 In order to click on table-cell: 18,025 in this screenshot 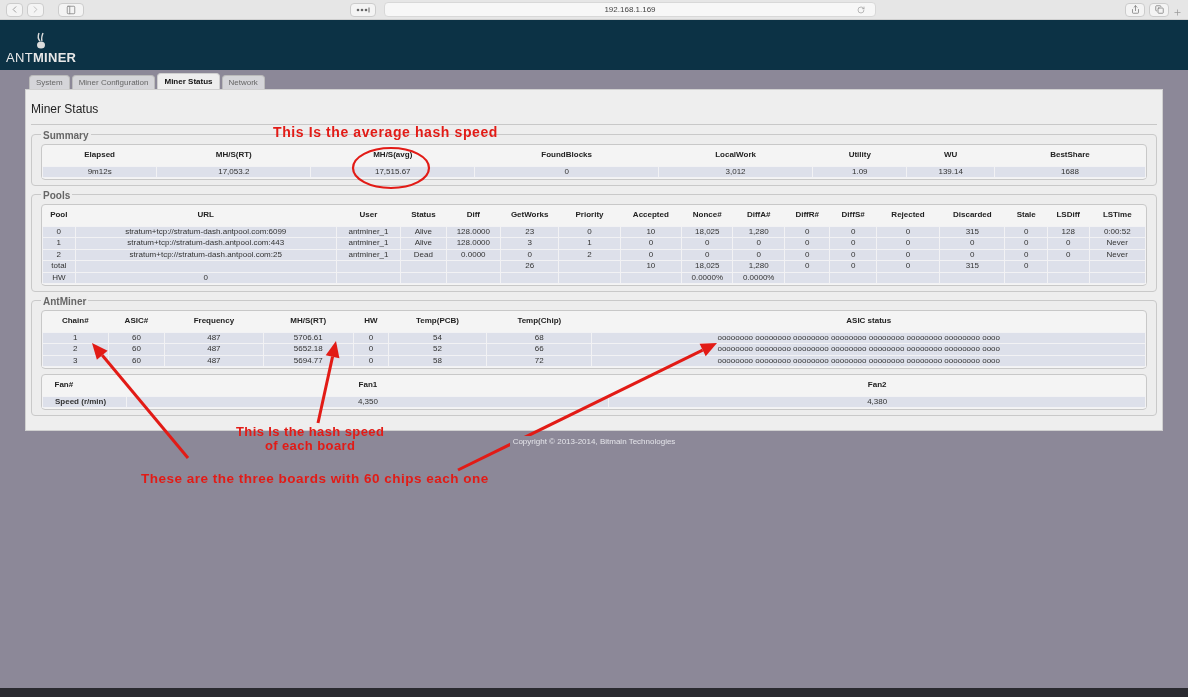, I will do `click(707, 232)`.